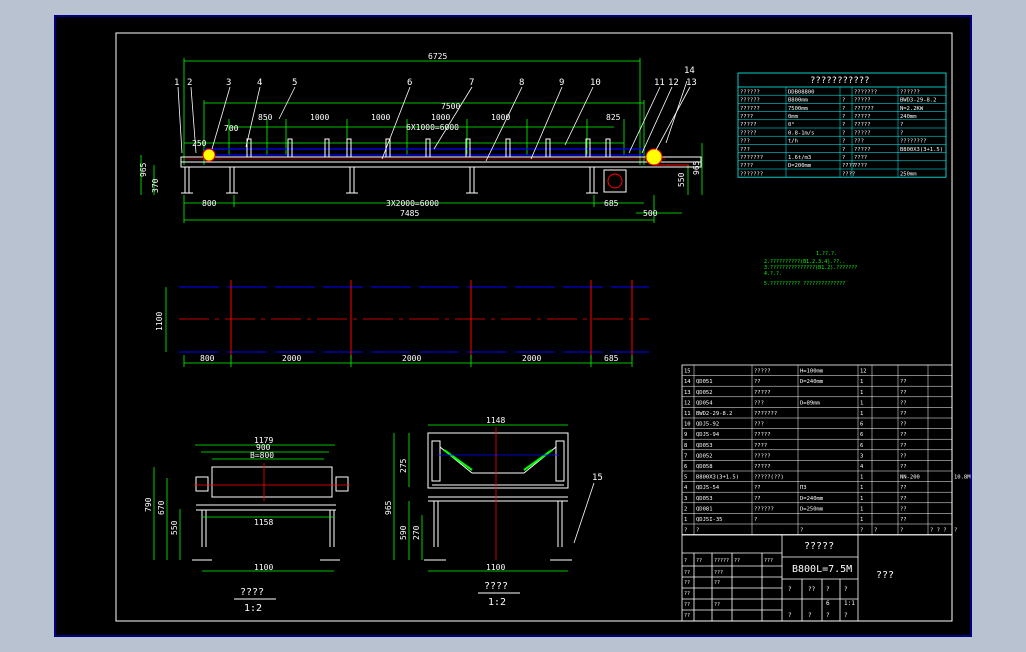 The height and width of the screenshot is (652, 1026). Describe the element at coordinates (765, 414) in the screenshot. I see `parts-cell: ???????` at that location.